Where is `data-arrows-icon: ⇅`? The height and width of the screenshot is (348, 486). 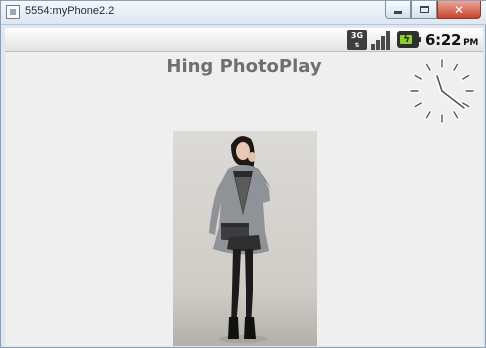
data-arrows-icon: ⇅ is located at coordinates (357, 45).